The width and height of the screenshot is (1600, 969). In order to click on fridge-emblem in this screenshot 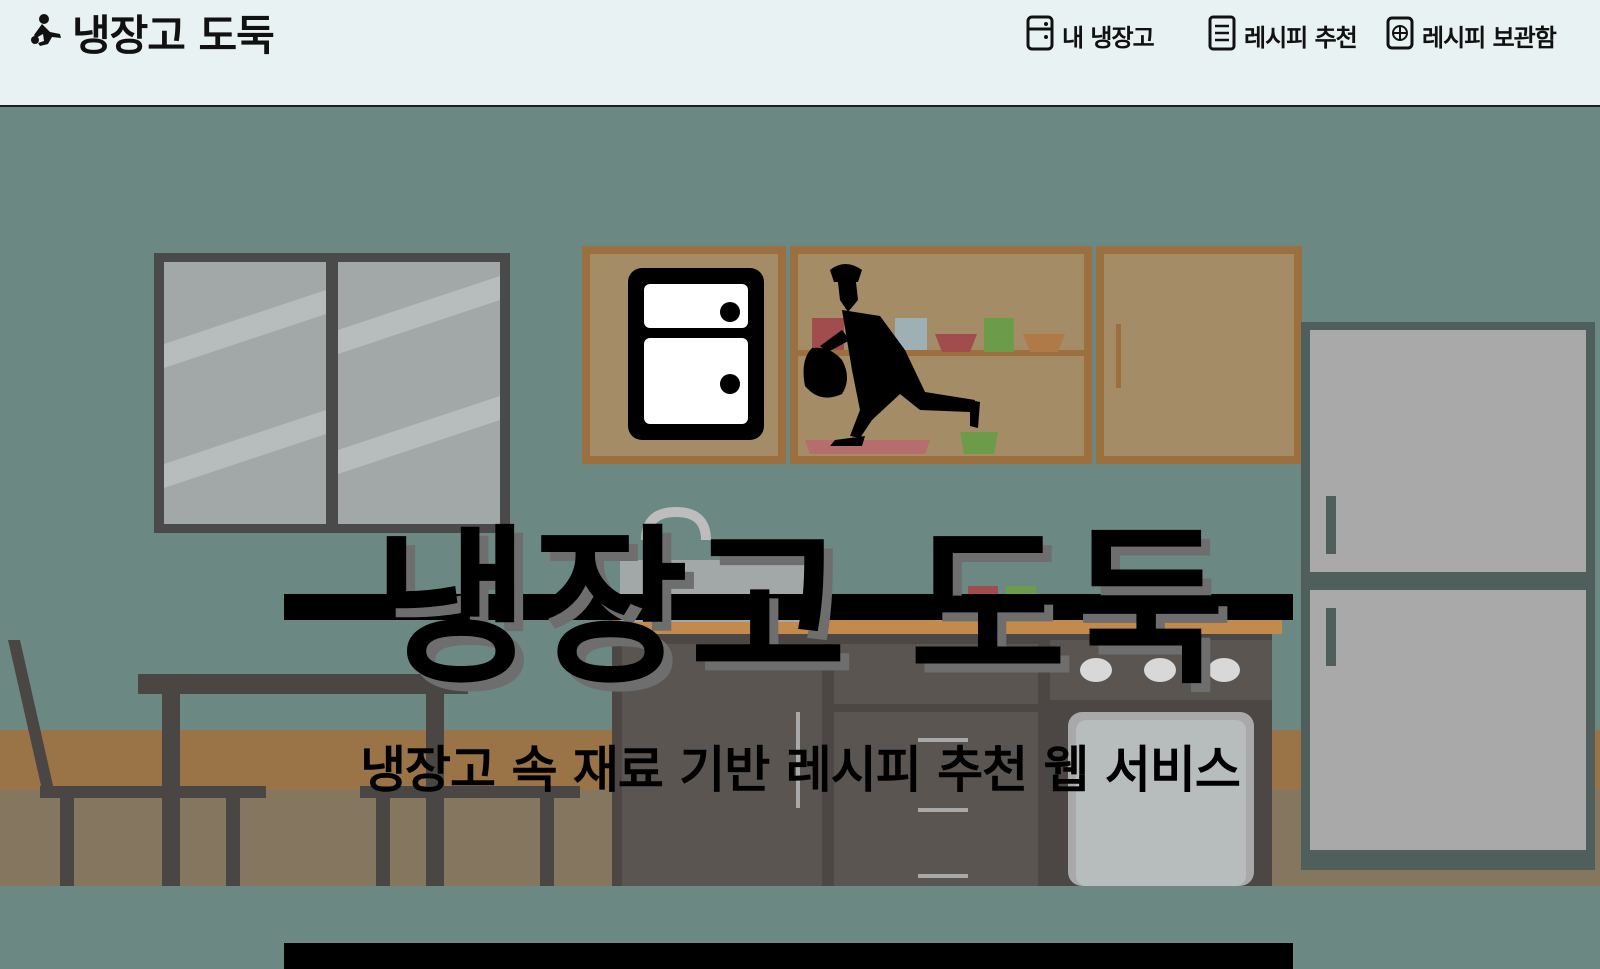, I will do `click(696, 354)`.